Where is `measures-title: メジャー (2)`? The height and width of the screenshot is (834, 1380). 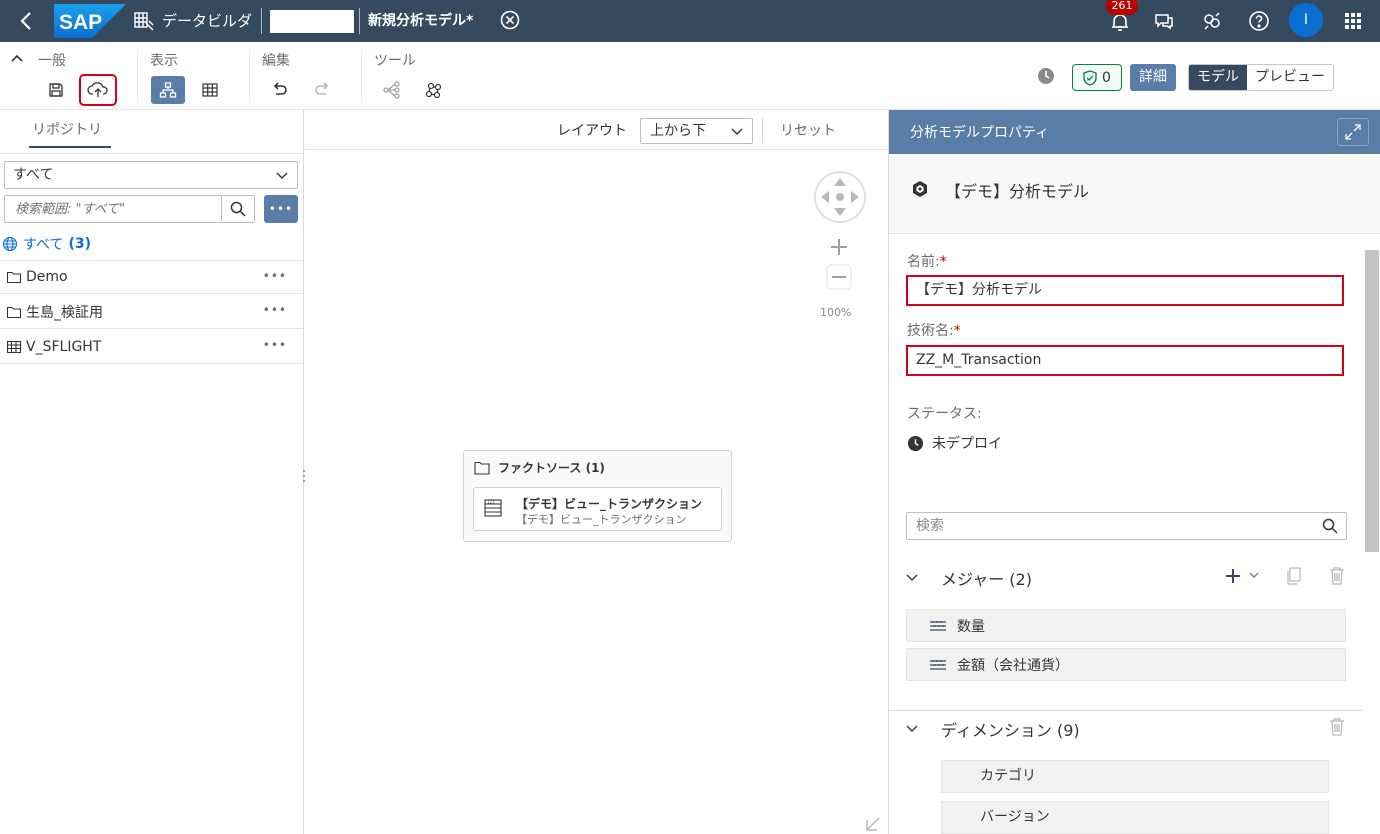 measures-title: メジャー (2) is located at coordinates (986, 579).